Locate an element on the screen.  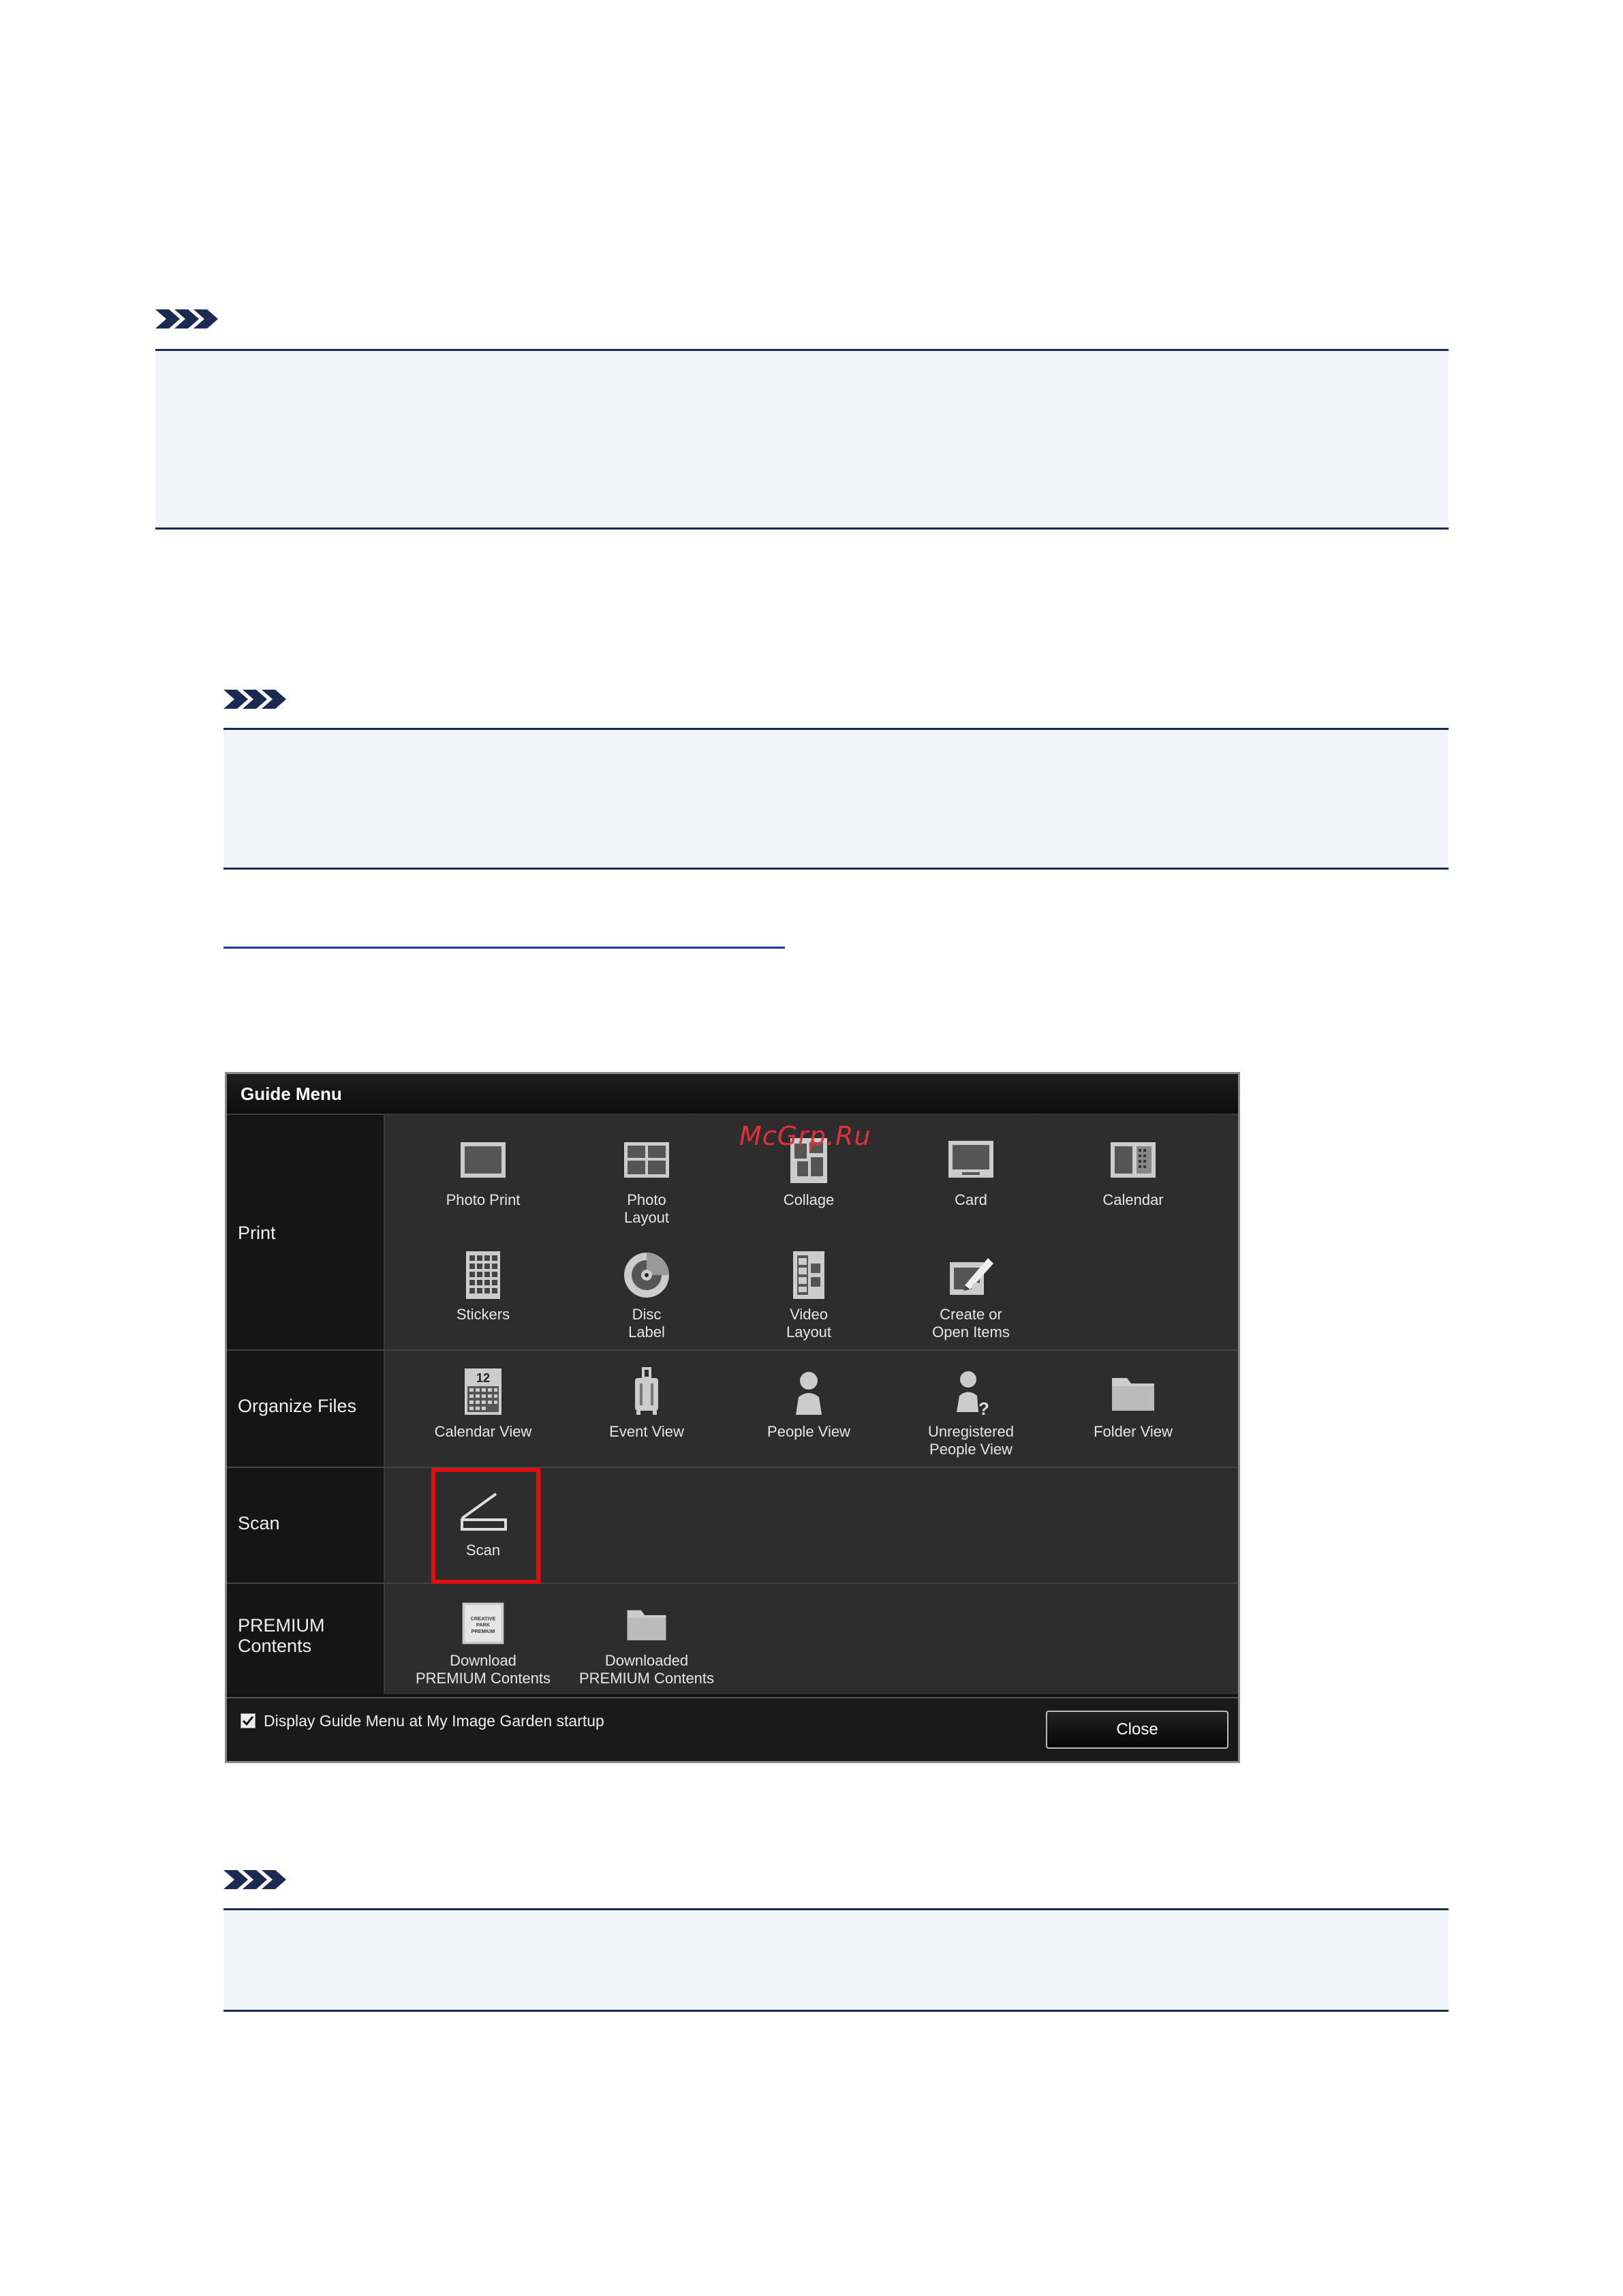
item-label: Video Layout is located at coordinates (809, 1323).